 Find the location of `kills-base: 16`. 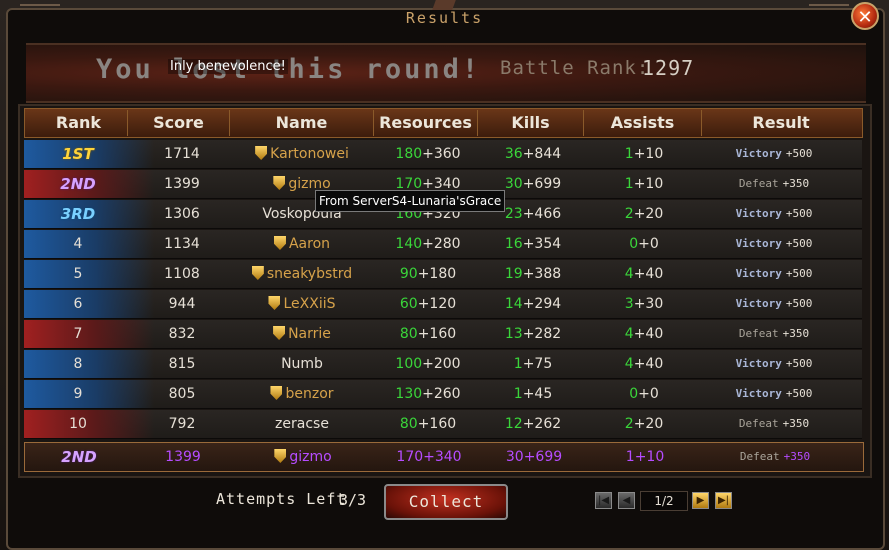

kills-base: 16 is located at coordinates (513, 244).